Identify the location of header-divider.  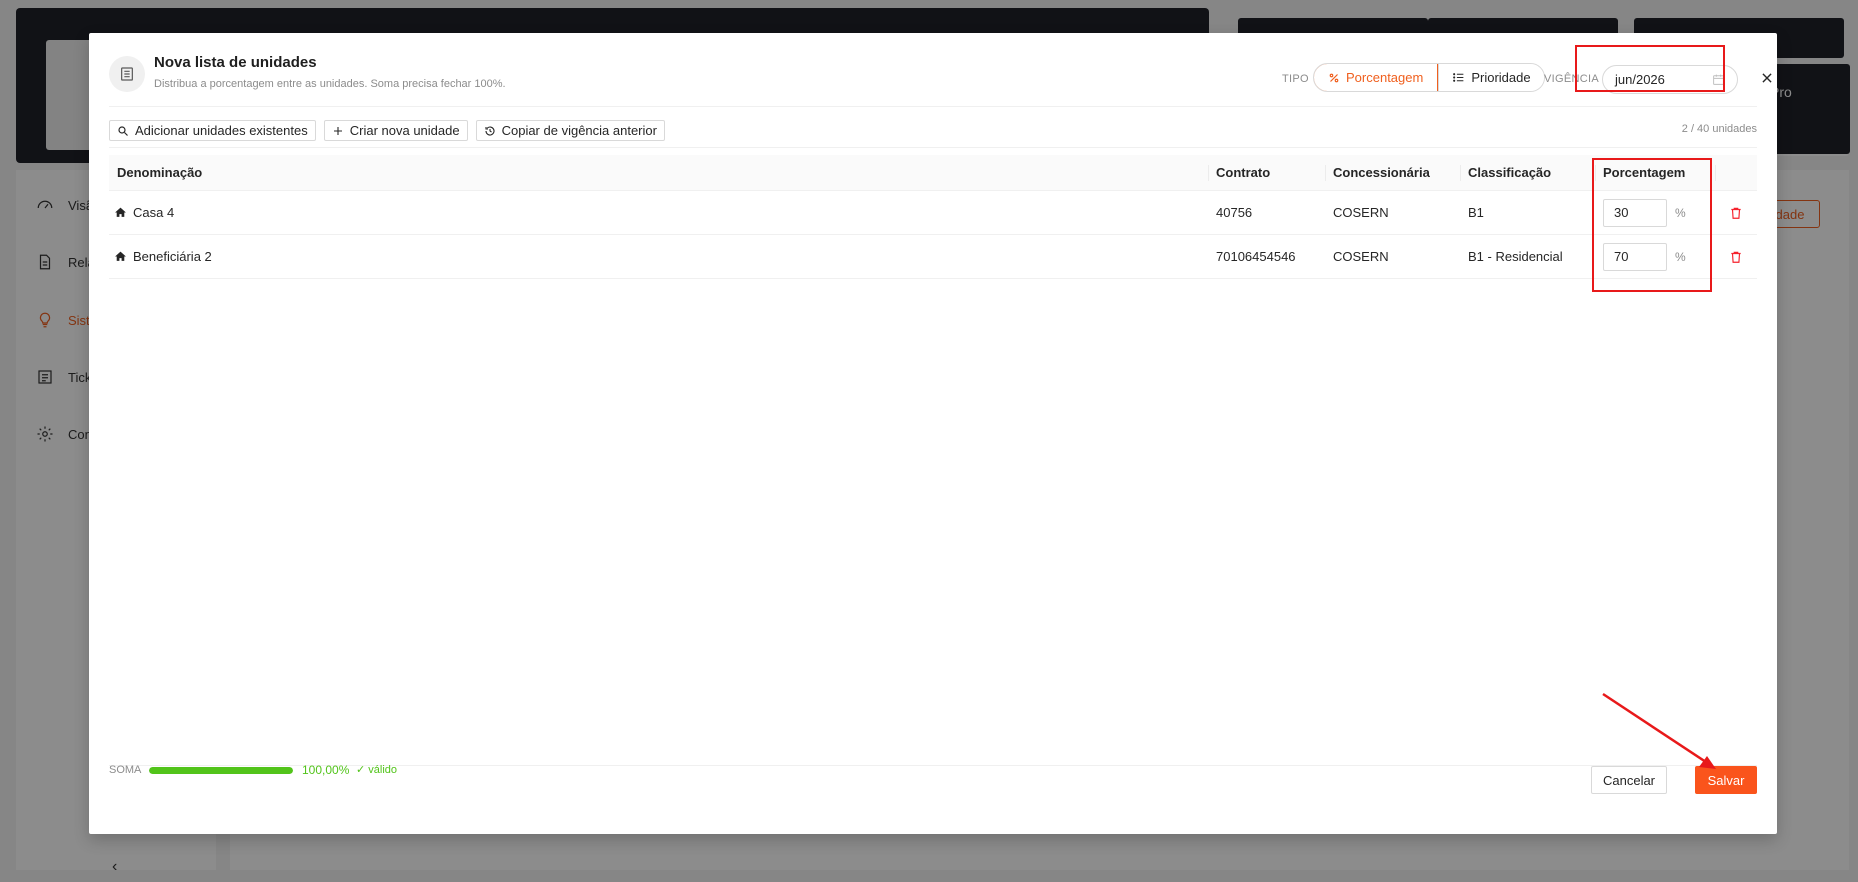
(933, 106).